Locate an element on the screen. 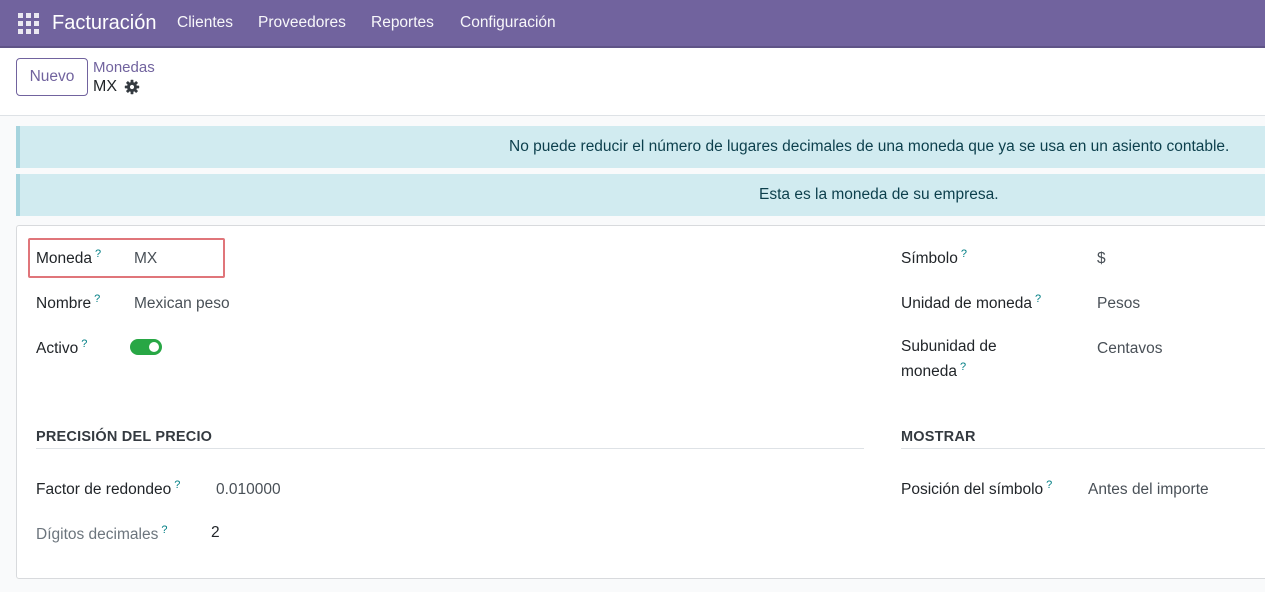 The width and height of the screenshot is (1265, 592). decimal-digits-value: 2 is located at coordinates (215, 532).